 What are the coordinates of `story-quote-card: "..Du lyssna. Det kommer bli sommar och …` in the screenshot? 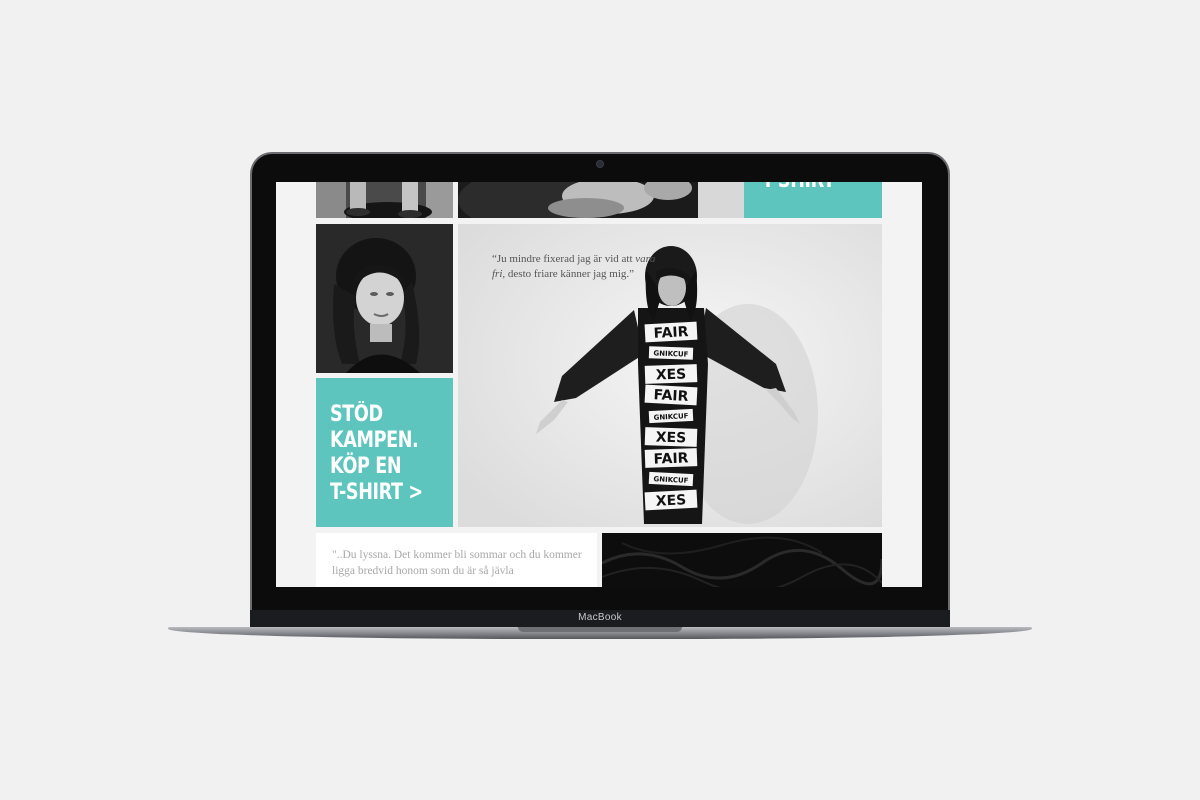 It's located at (456, 560).